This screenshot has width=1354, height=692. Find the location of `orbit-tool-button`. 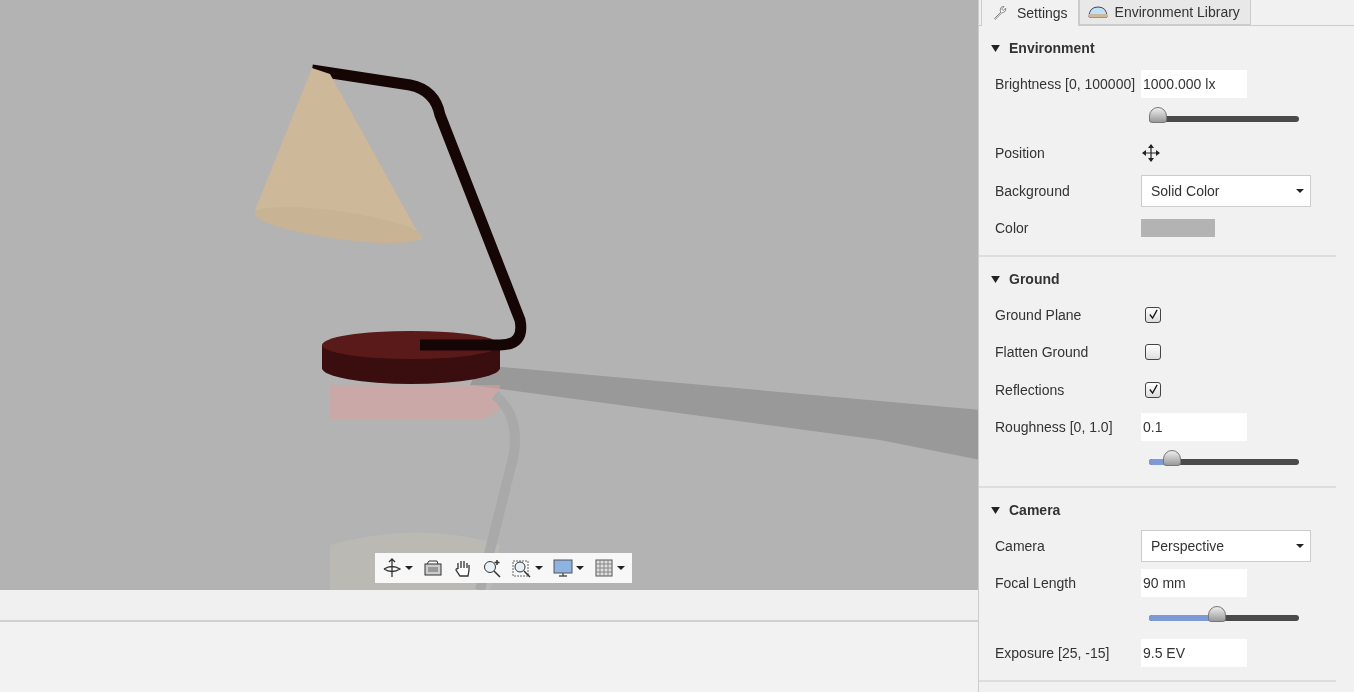

orbit-tool-button is located at coordinates (397, 568).